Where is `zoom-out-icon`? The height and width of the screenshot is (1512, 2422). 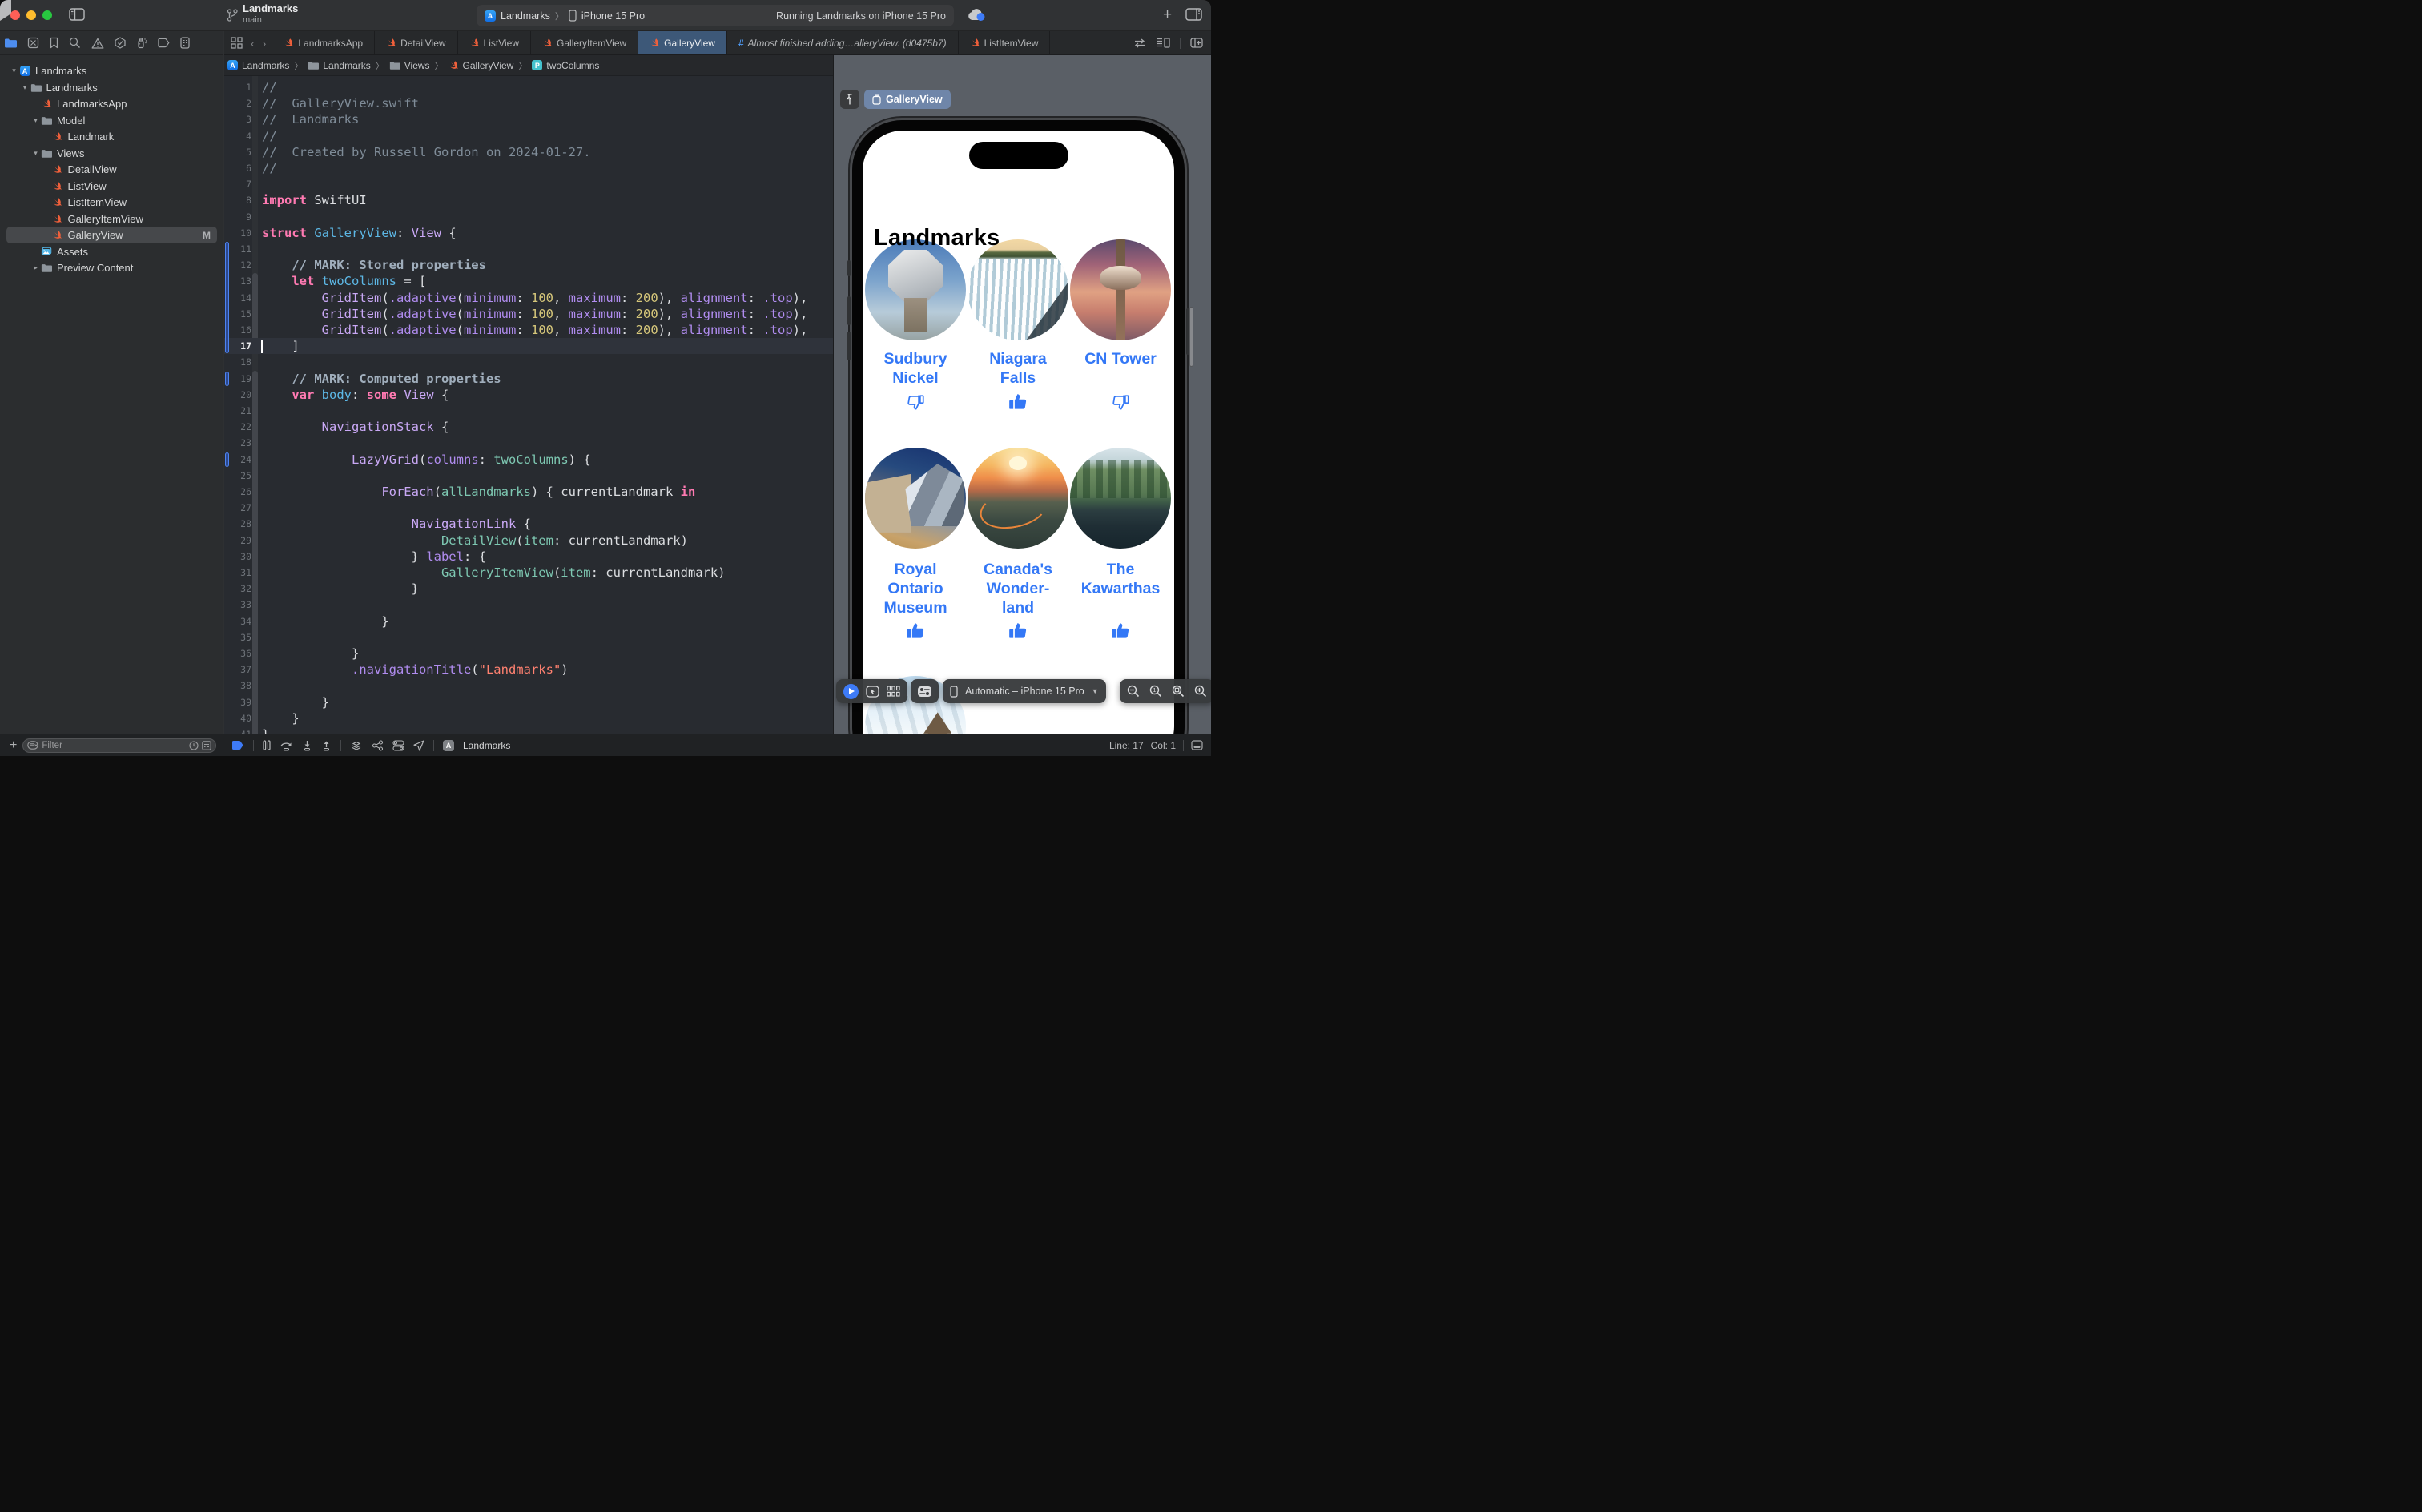
zoom-out-icon is located at coordinates (1133, 691).